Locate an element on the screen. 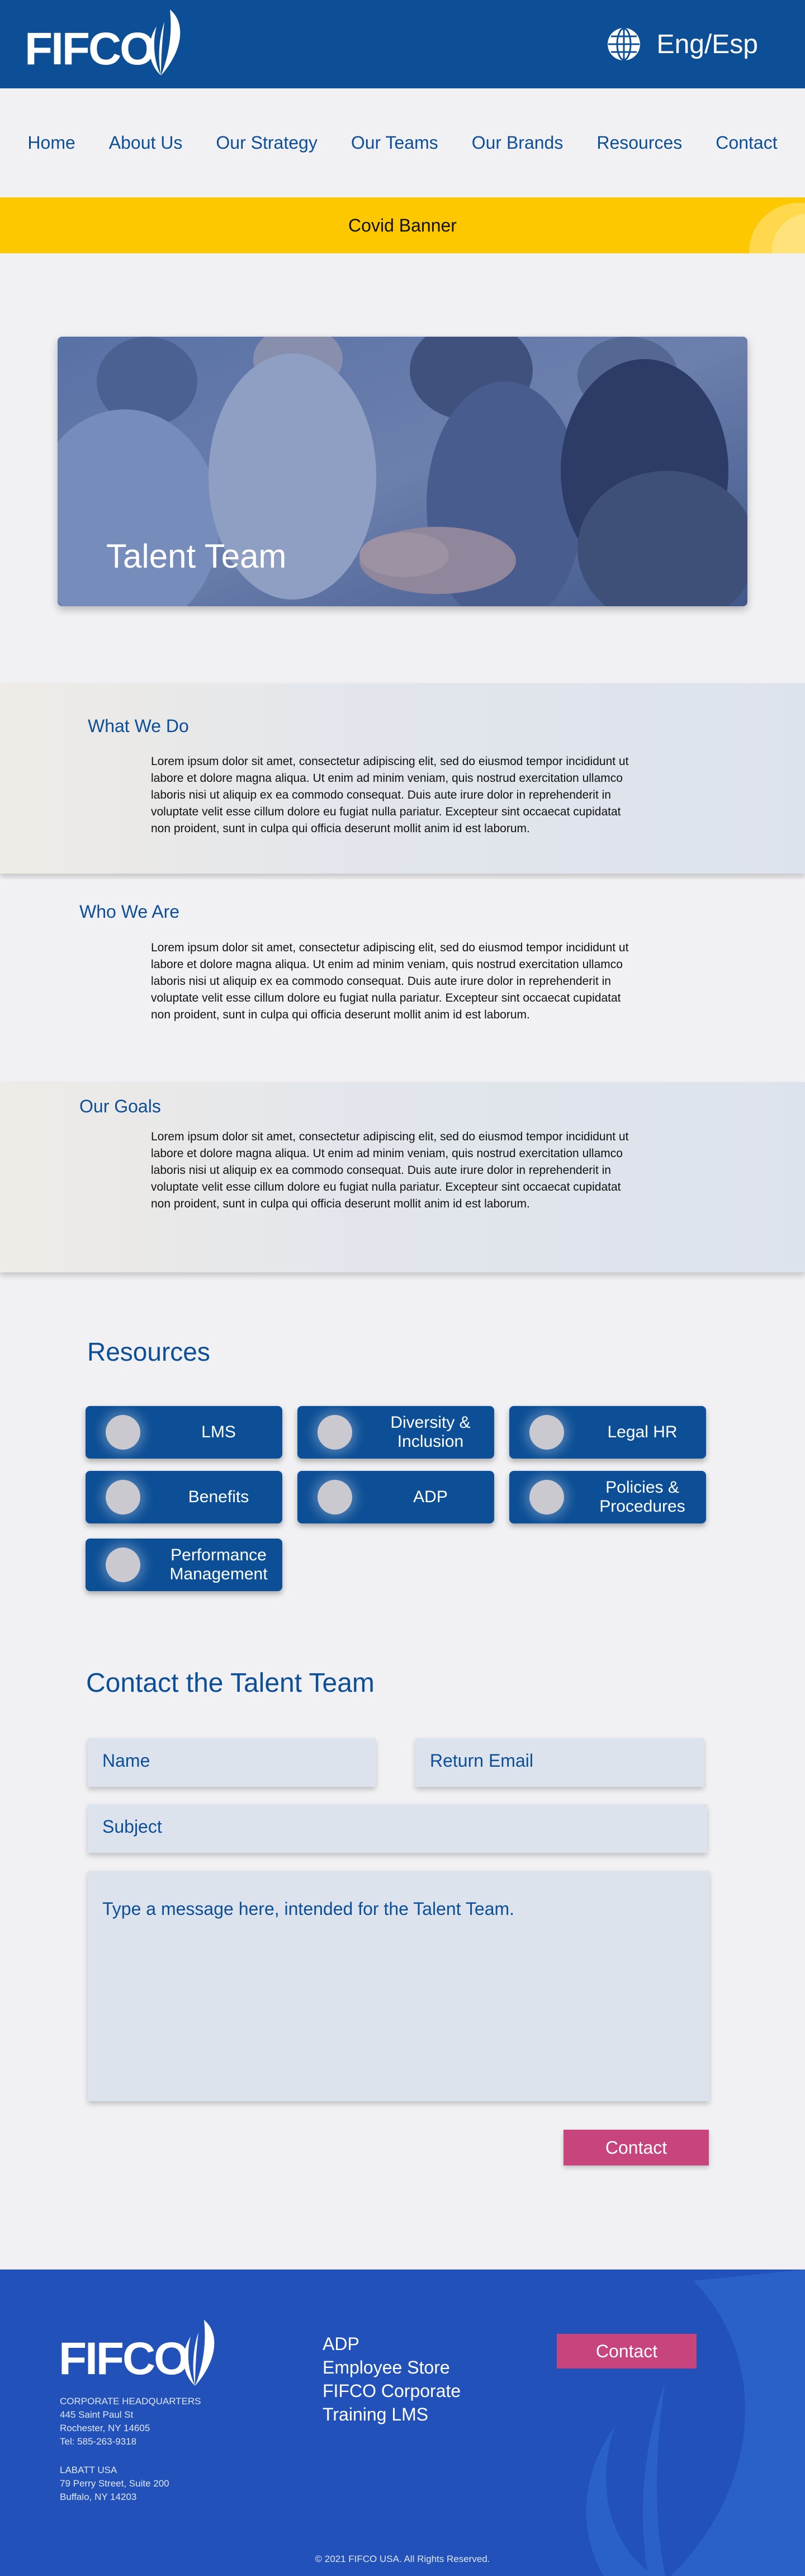 This screenshot has width=805, height=2576. resource-label: ADP is located at coordinates (430, 1497).